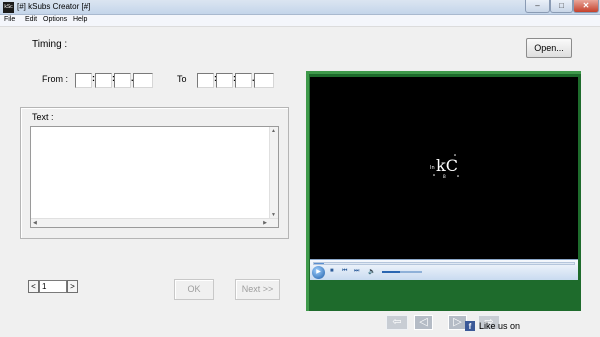  I want to click on menu-file: File, so click(9, 19).